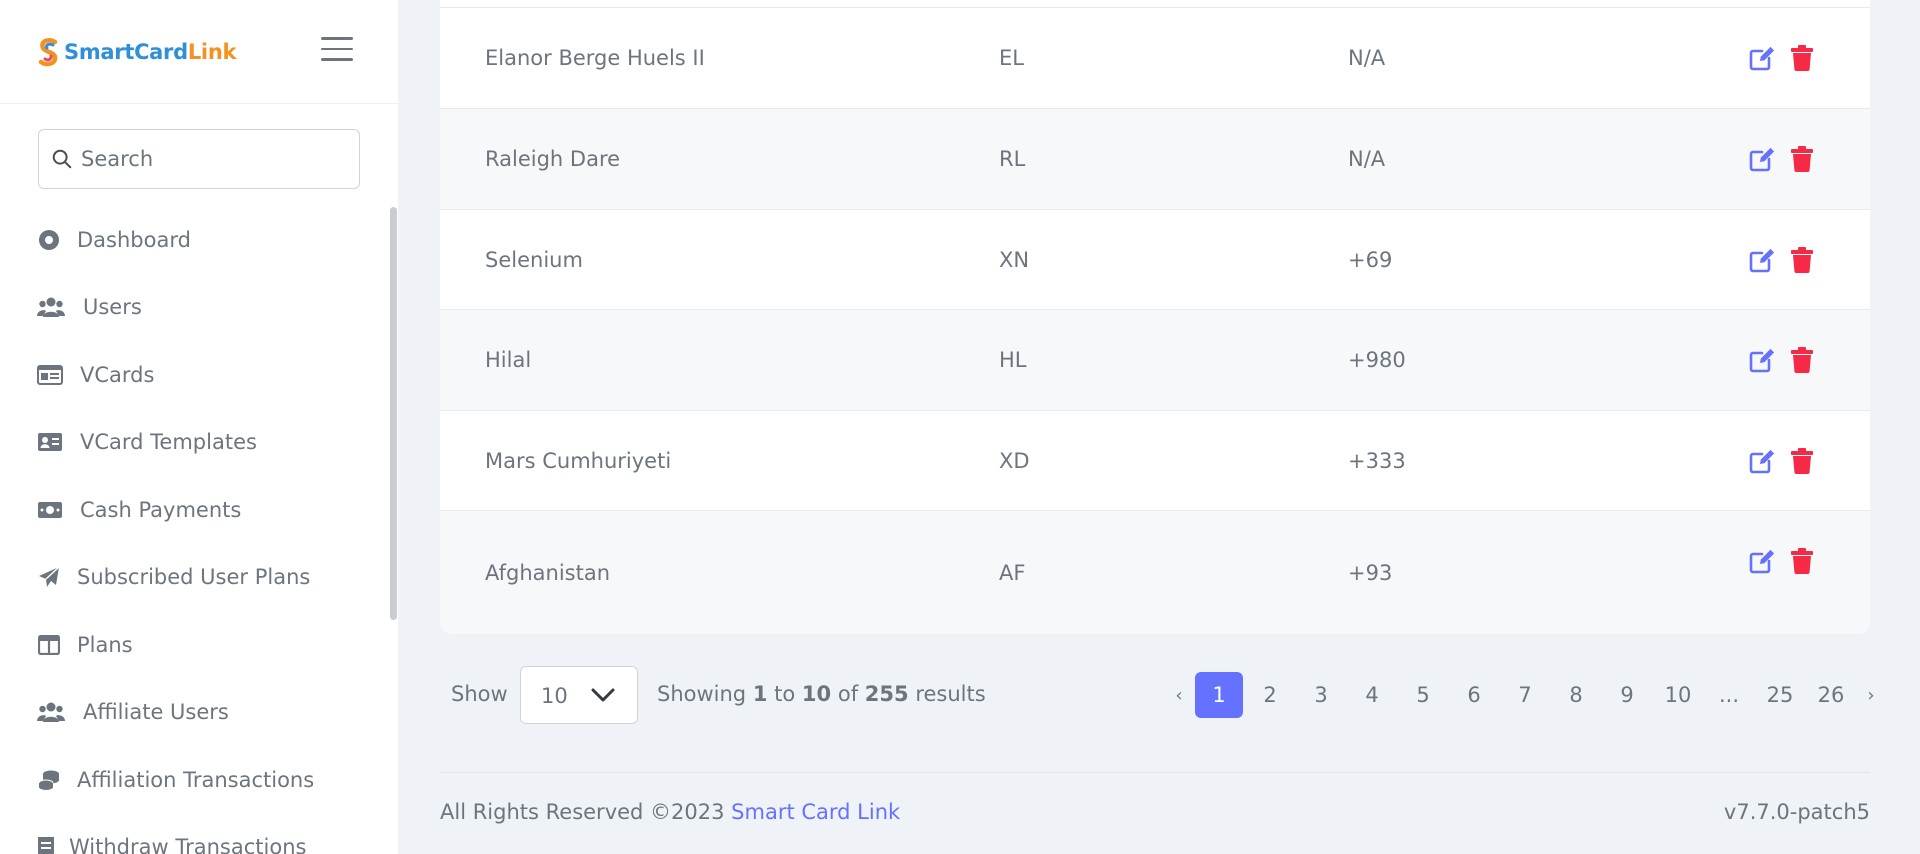  I want to click on sidebar-scrollbar, so click(393, 413).